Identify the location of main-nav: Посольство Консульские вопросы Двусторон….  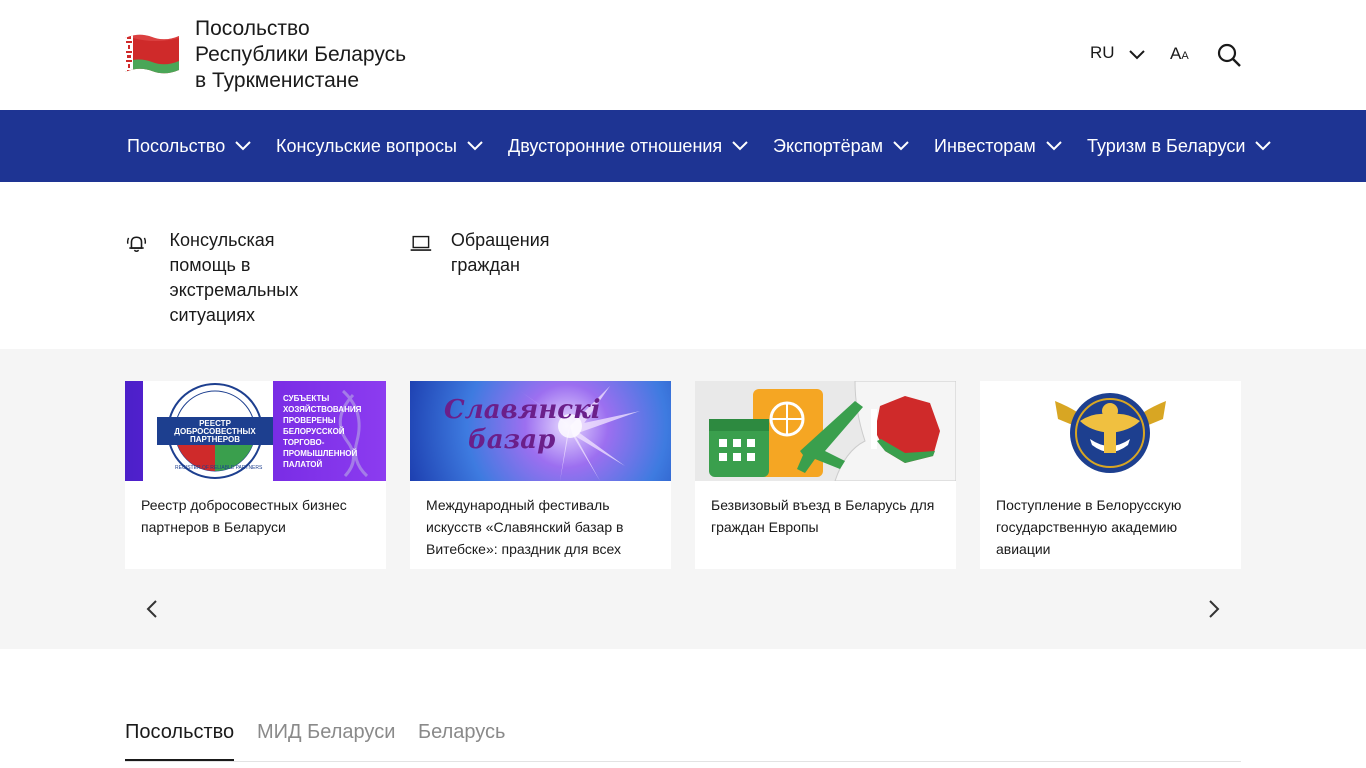
(683, 146).